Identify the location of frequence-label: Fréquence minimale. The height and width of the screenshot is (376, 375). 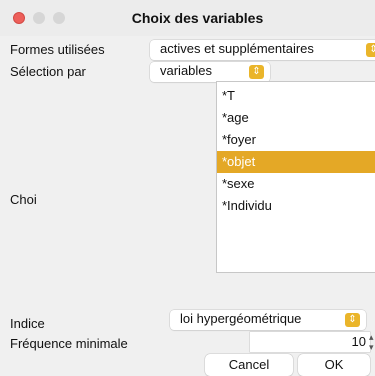
(69, 343).